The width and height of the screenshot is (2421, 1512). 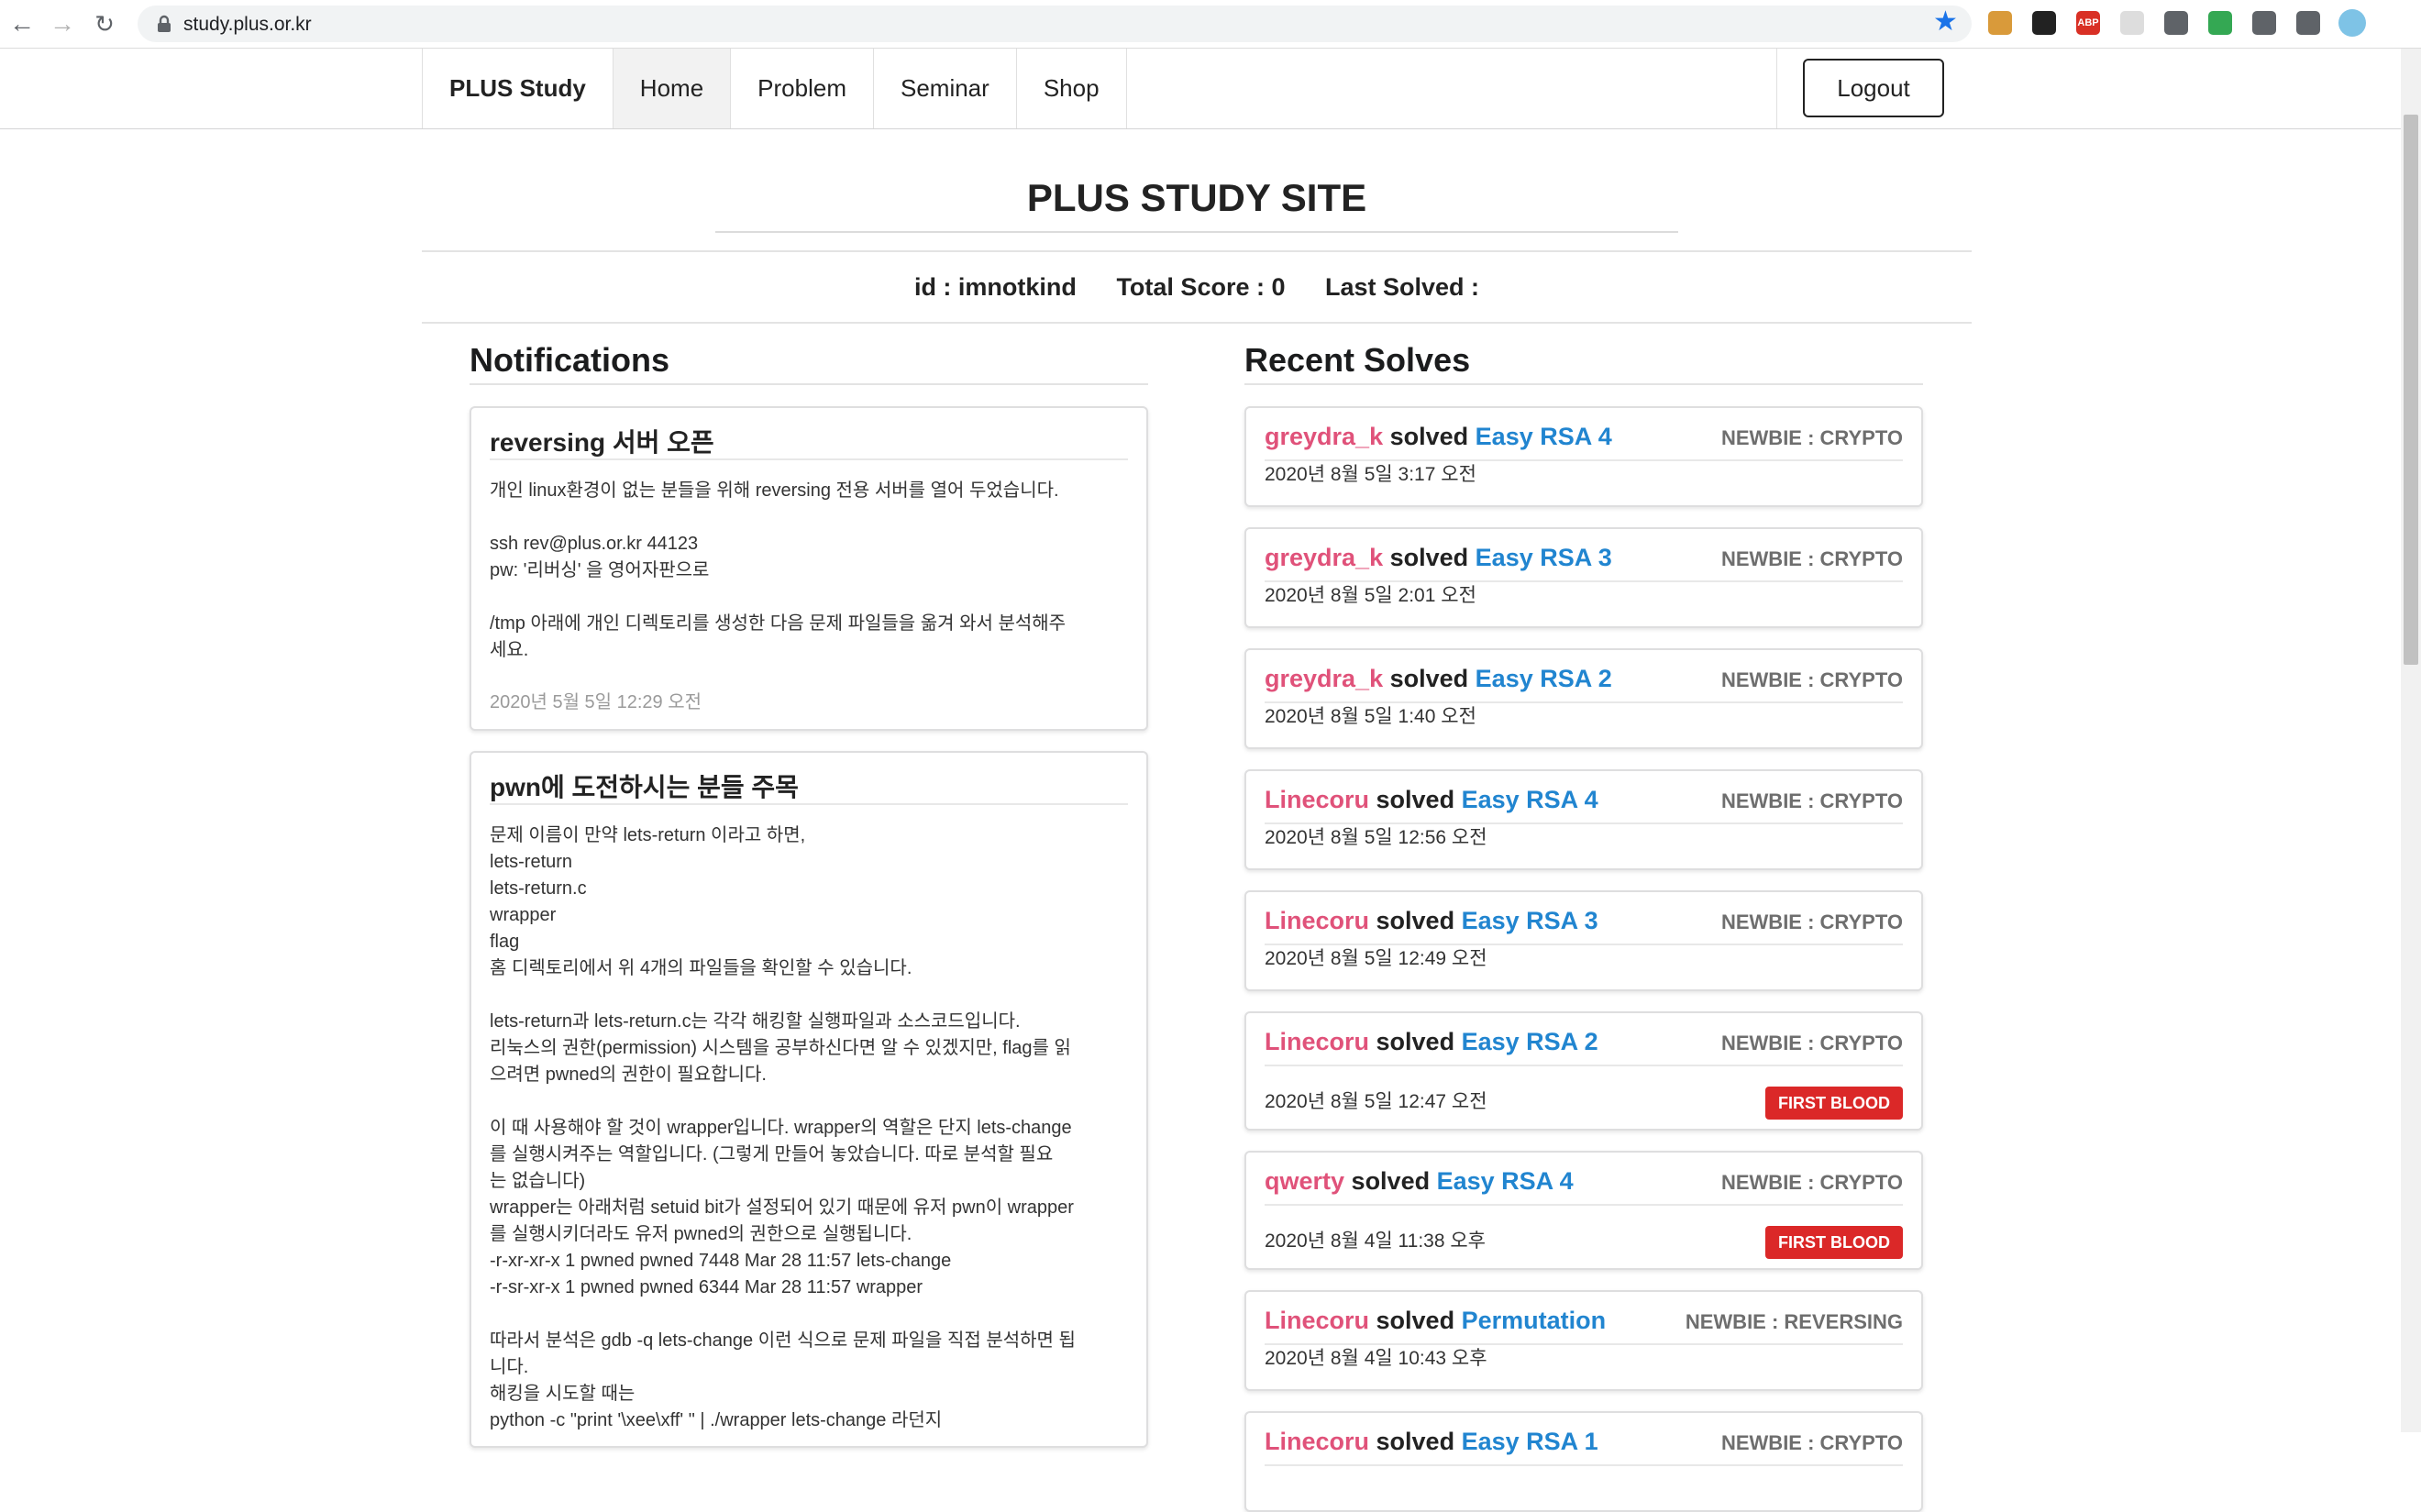 I want to click on blank-ext-icon, so click(x=2132, y=23).